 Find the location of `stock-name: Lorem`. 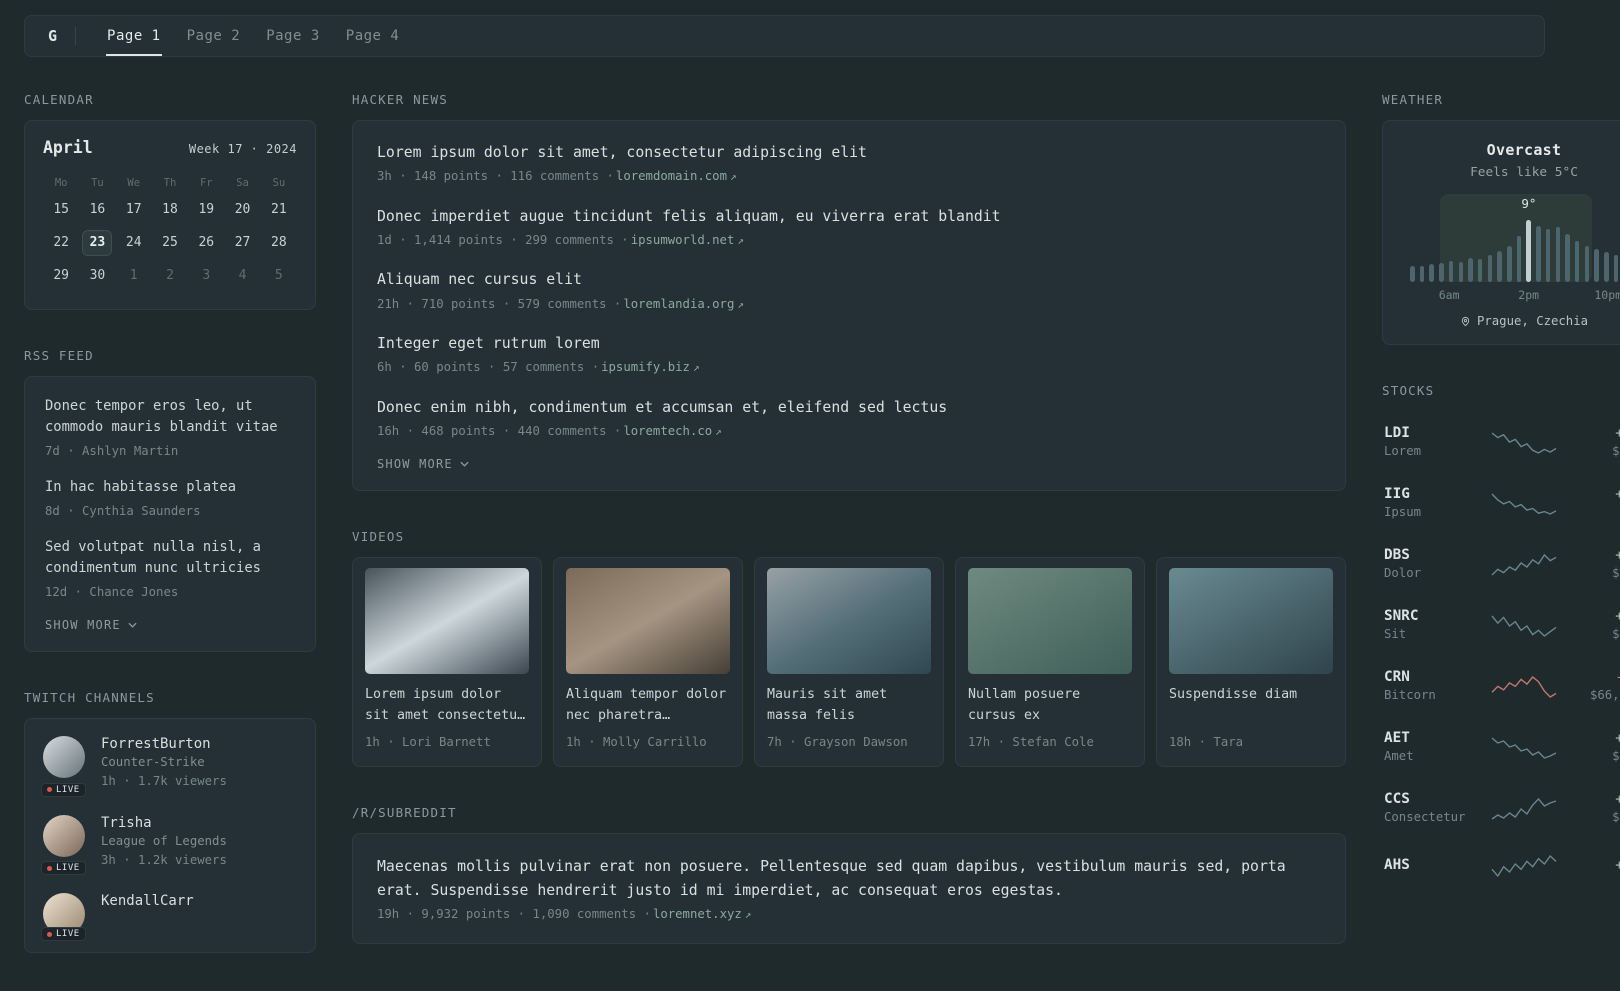

stock-name: Lorem is located at coordinates (1403, 451).